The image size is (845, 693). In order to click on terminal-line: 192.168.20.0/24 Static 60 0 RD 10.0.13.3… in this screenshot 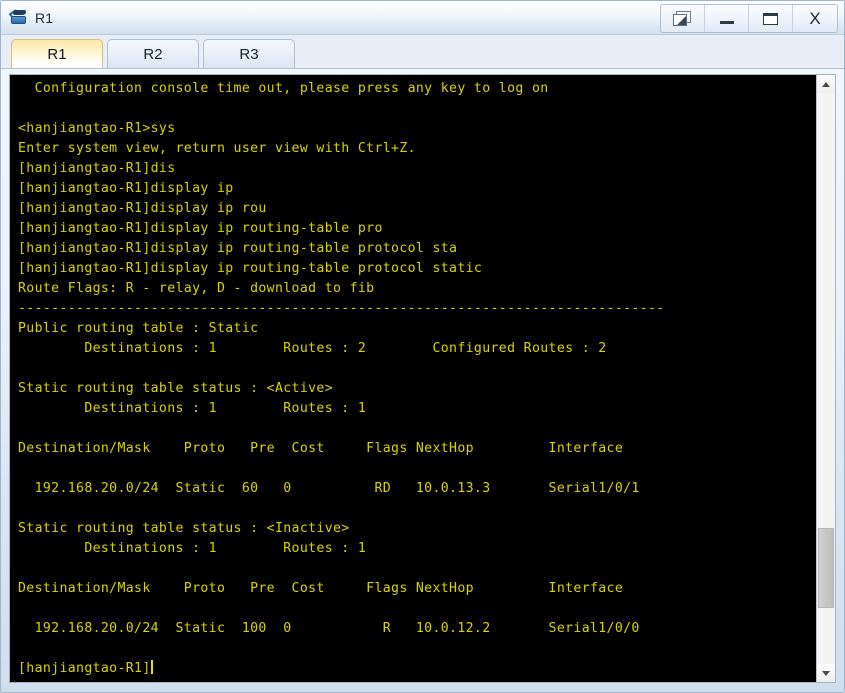, I will do `click(329, 488)`.